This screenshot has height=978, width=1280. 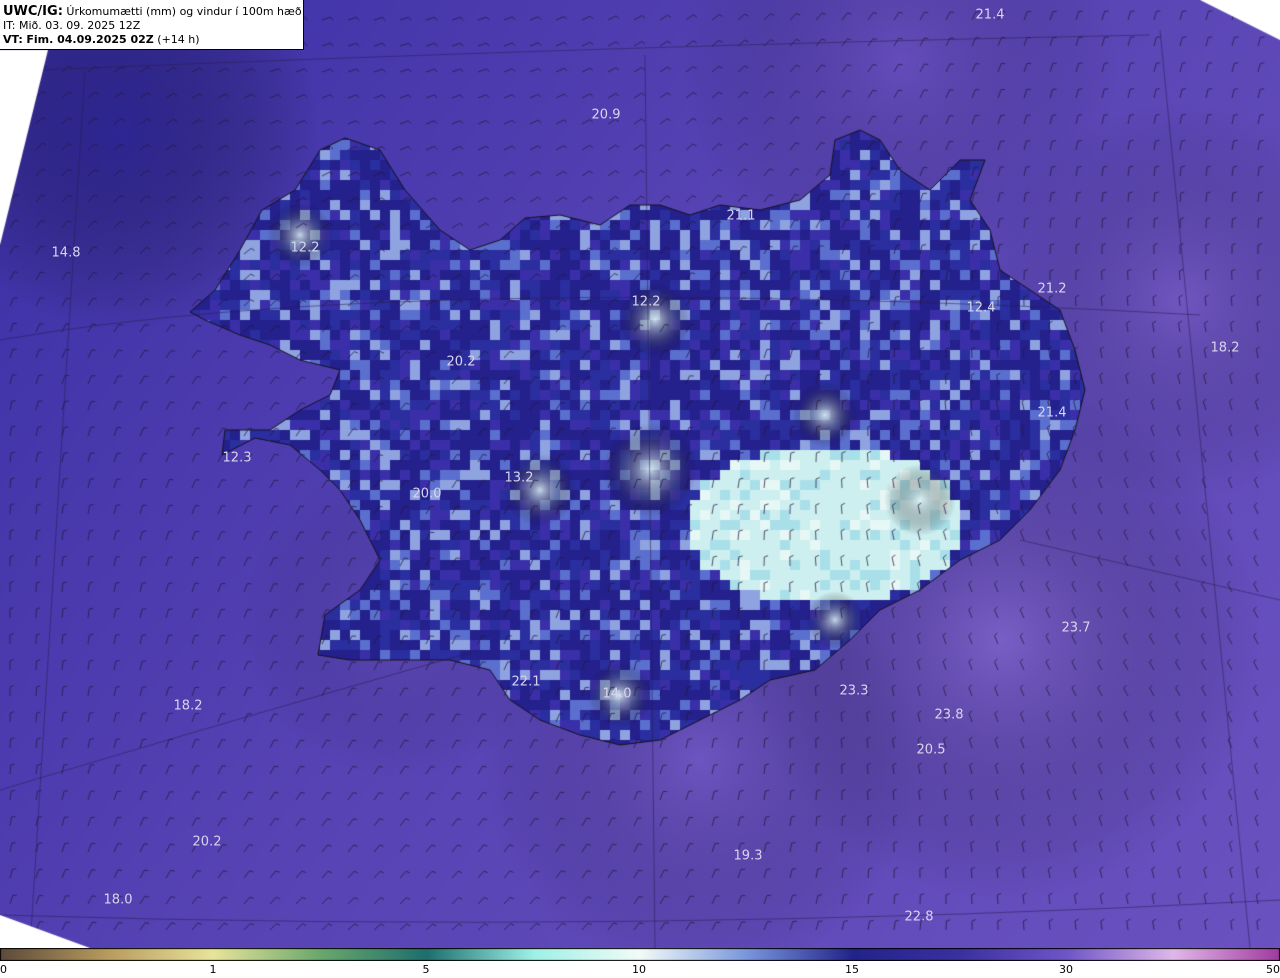 I want to click on valid-time: VT: Fim. 04.09.2025 02Z (+14 h), so click(x=153, y=40).